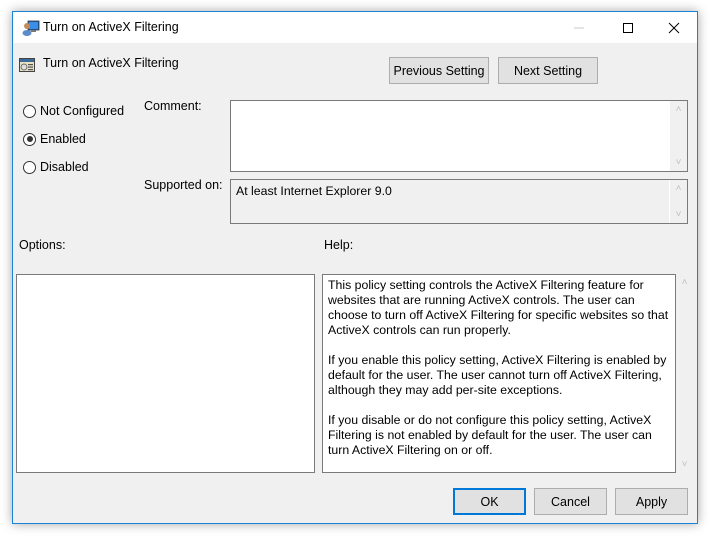 The image size is (710, 536). I want to click on maximize-button, so click(628, 27).